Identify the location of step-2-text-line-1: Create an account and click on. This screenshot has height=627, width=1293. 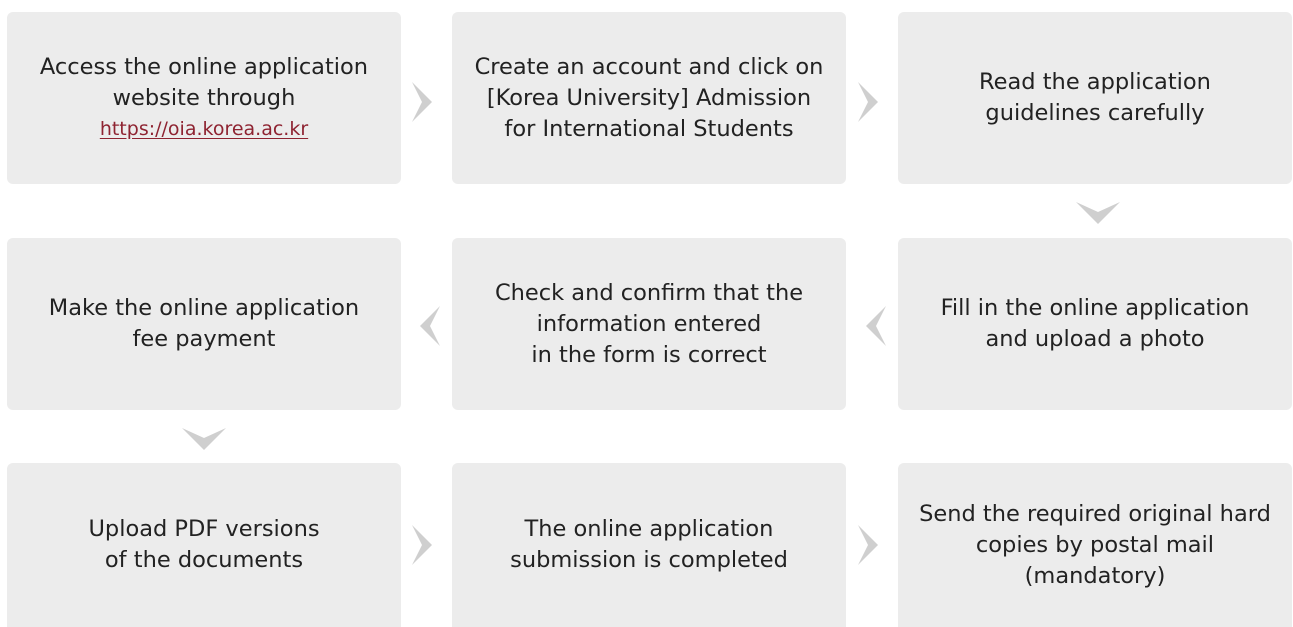
(649, 66).